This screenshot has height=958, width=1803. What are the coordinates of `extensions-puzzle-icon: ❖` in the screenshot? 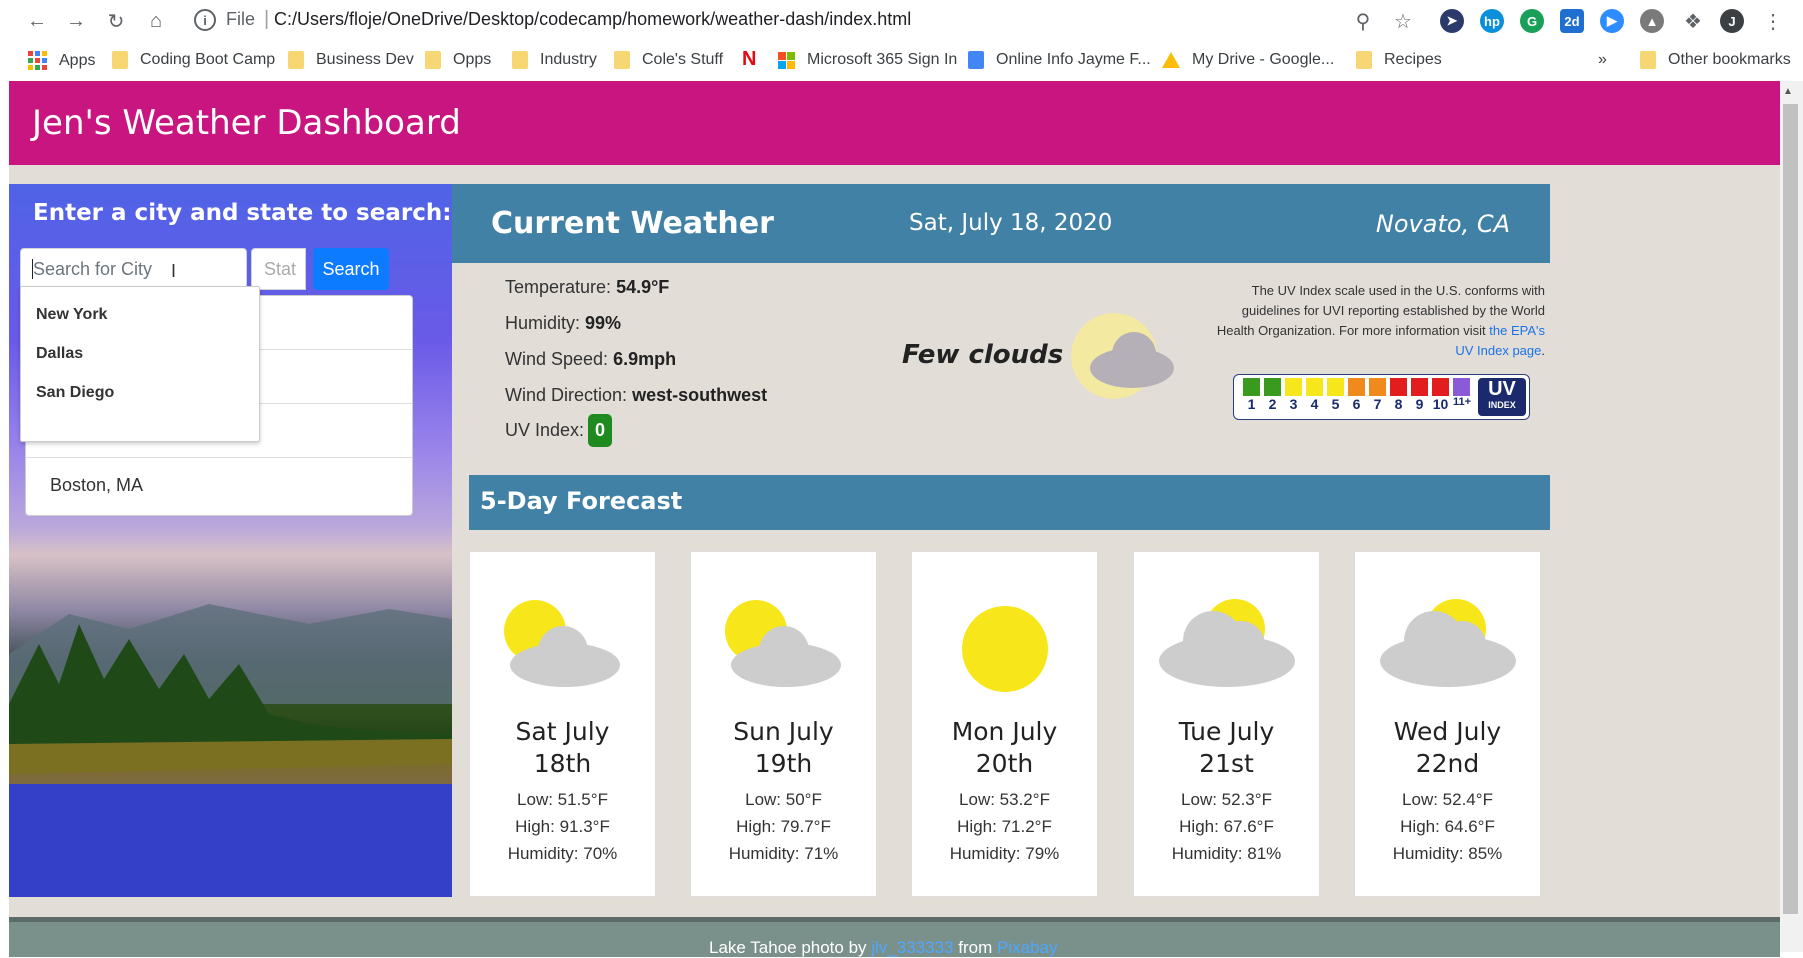 It's located at (1693, 21).